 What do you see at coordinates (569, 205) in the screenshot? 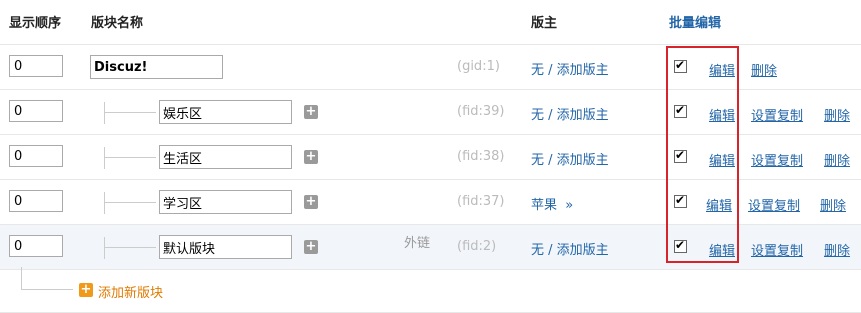
I see `more-moderators-icon: »` at bounding box center [569, 205].